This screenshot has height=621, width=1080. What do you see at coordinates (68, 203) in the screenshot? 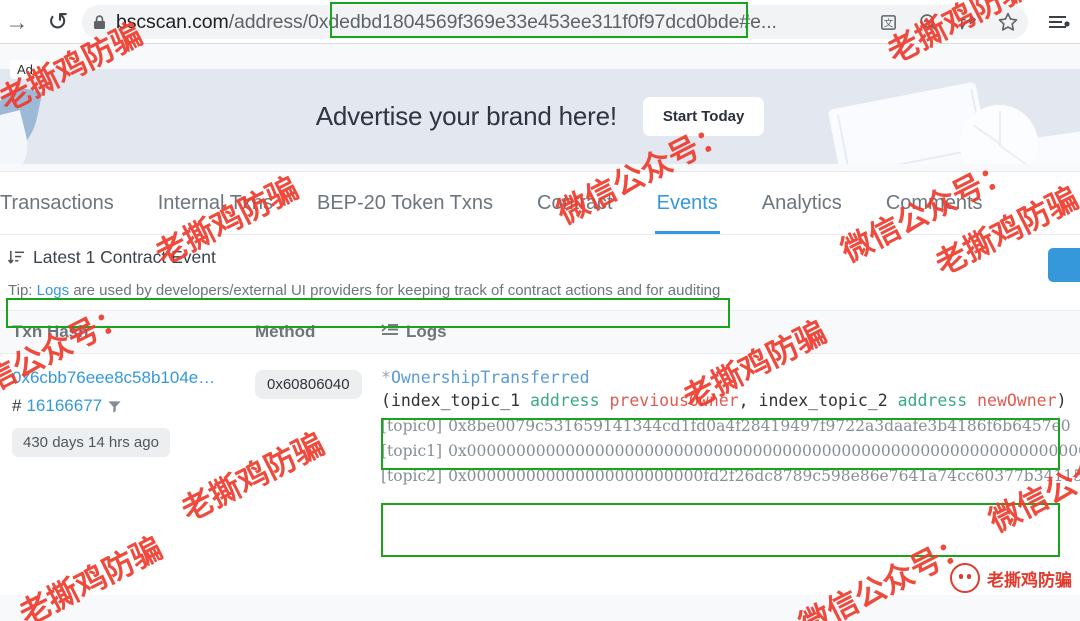
I see `tab-transactions: Transactions` at bounding box center [68, 203].